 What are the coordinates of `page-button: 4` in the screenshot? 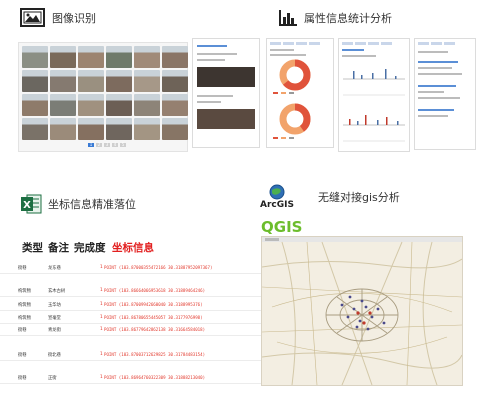 It's located at (115, 145).